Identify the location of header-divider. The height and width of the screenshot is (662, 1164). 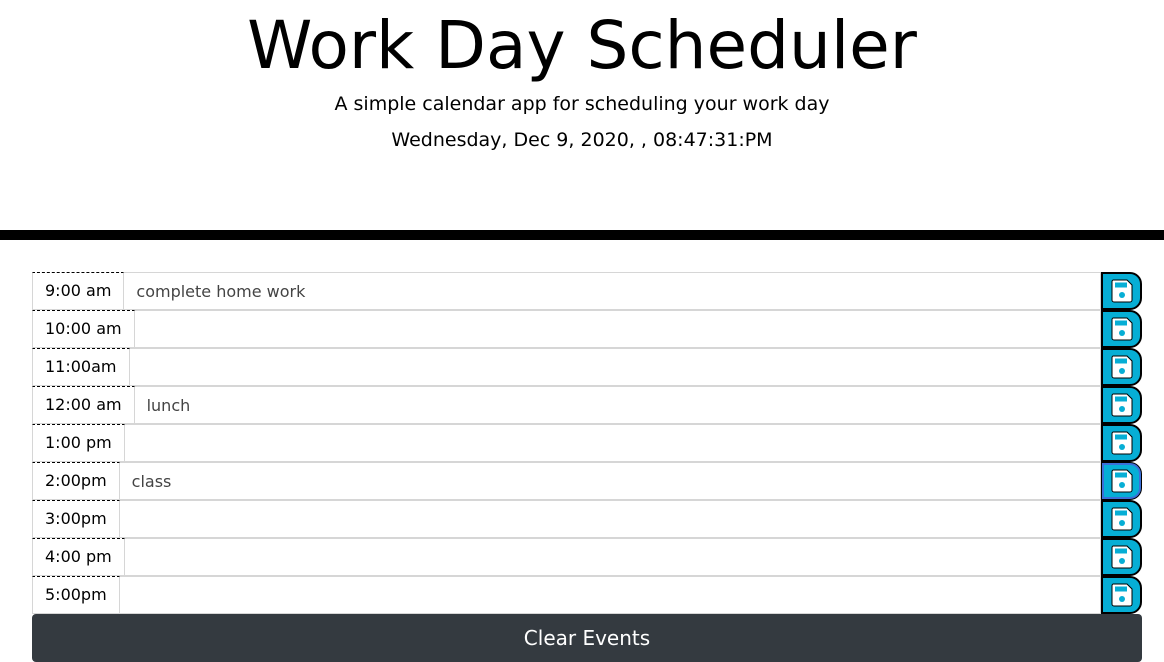
(582, 235).